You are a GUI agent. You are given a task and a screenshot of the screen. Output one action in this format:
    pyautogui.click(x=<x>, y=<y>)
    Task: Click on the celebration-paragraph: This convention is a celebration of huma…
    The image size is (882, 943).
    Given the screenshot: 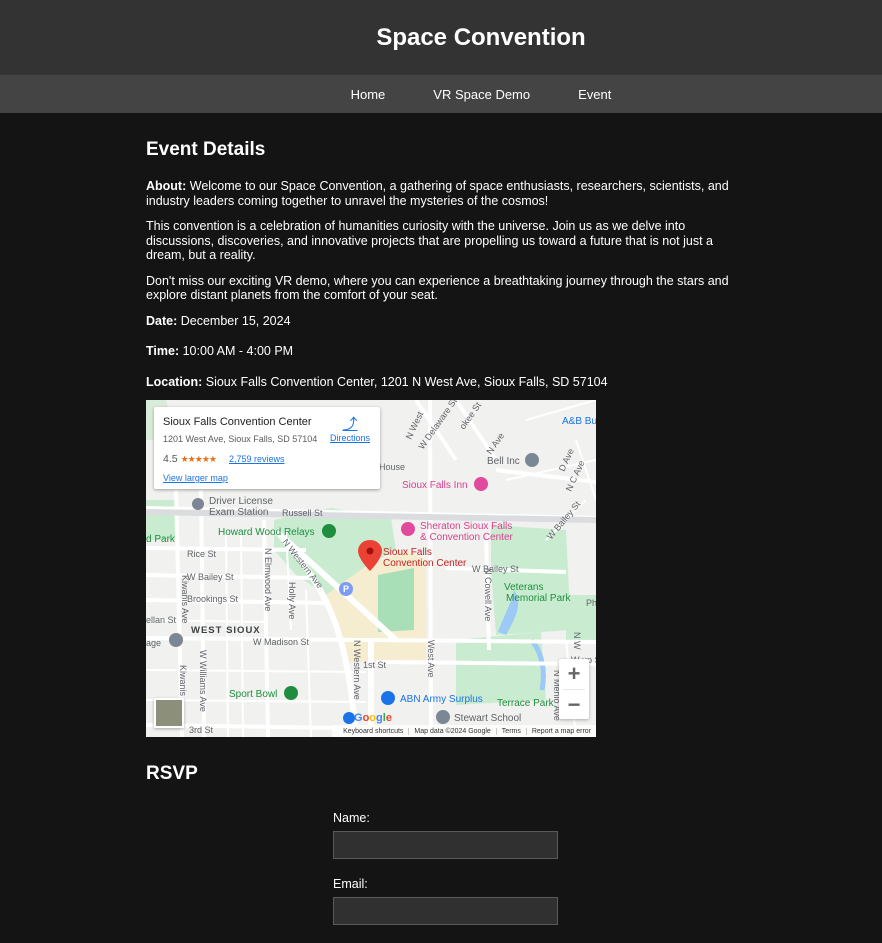 What is the action you would take?
    pyautogui.click(x=429, y=240)
    